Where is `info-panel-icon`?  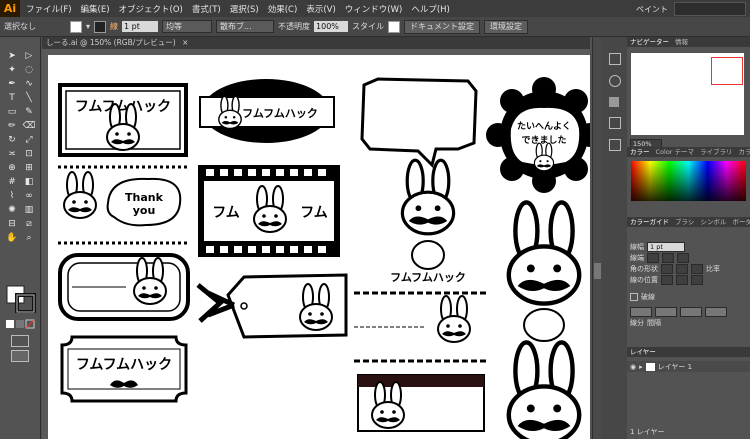
info-panel-icon is located at coordinates (615, 81).